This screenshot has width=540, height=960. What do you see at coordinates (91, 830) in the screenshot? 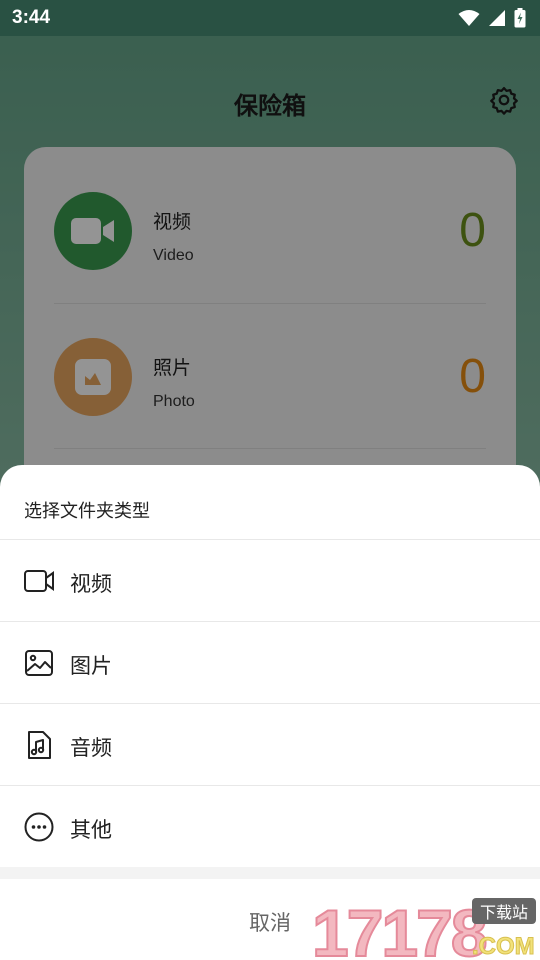
I see `option-label: 其他` at bounding box center [91, 830].